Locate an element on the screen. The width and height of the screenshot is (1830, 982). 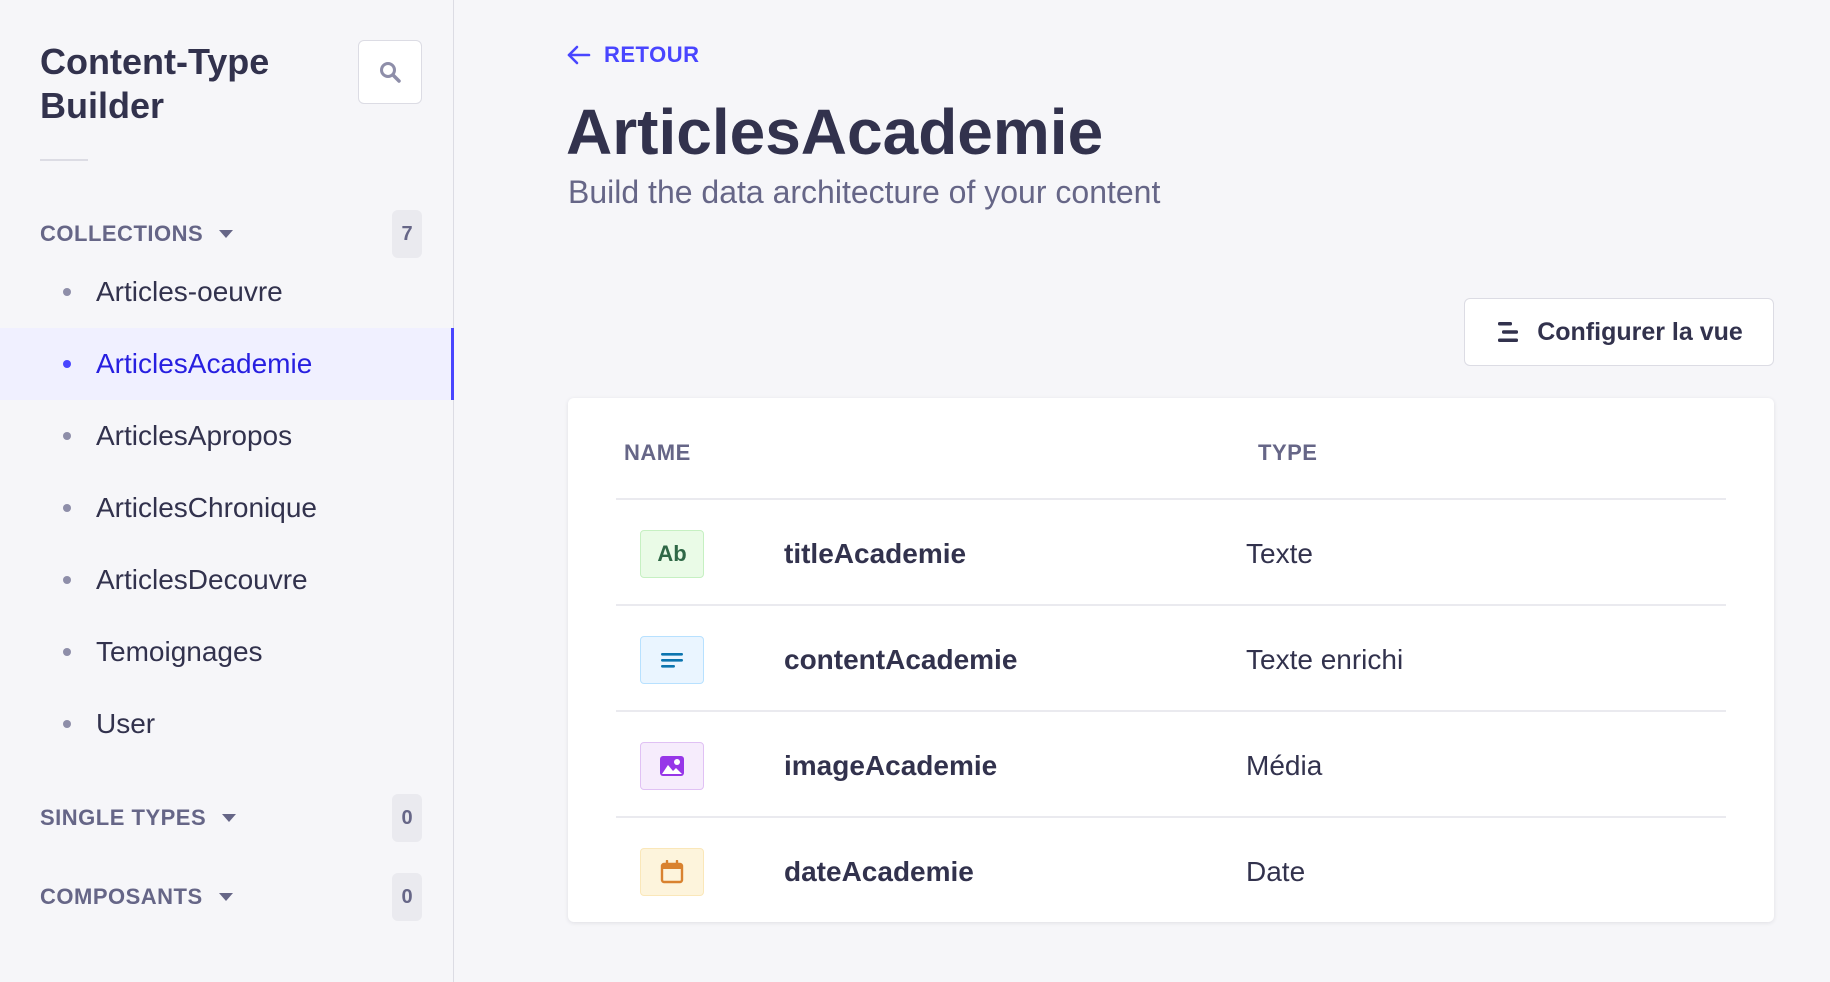
calendar-icon is located at coordinates (672, 872).